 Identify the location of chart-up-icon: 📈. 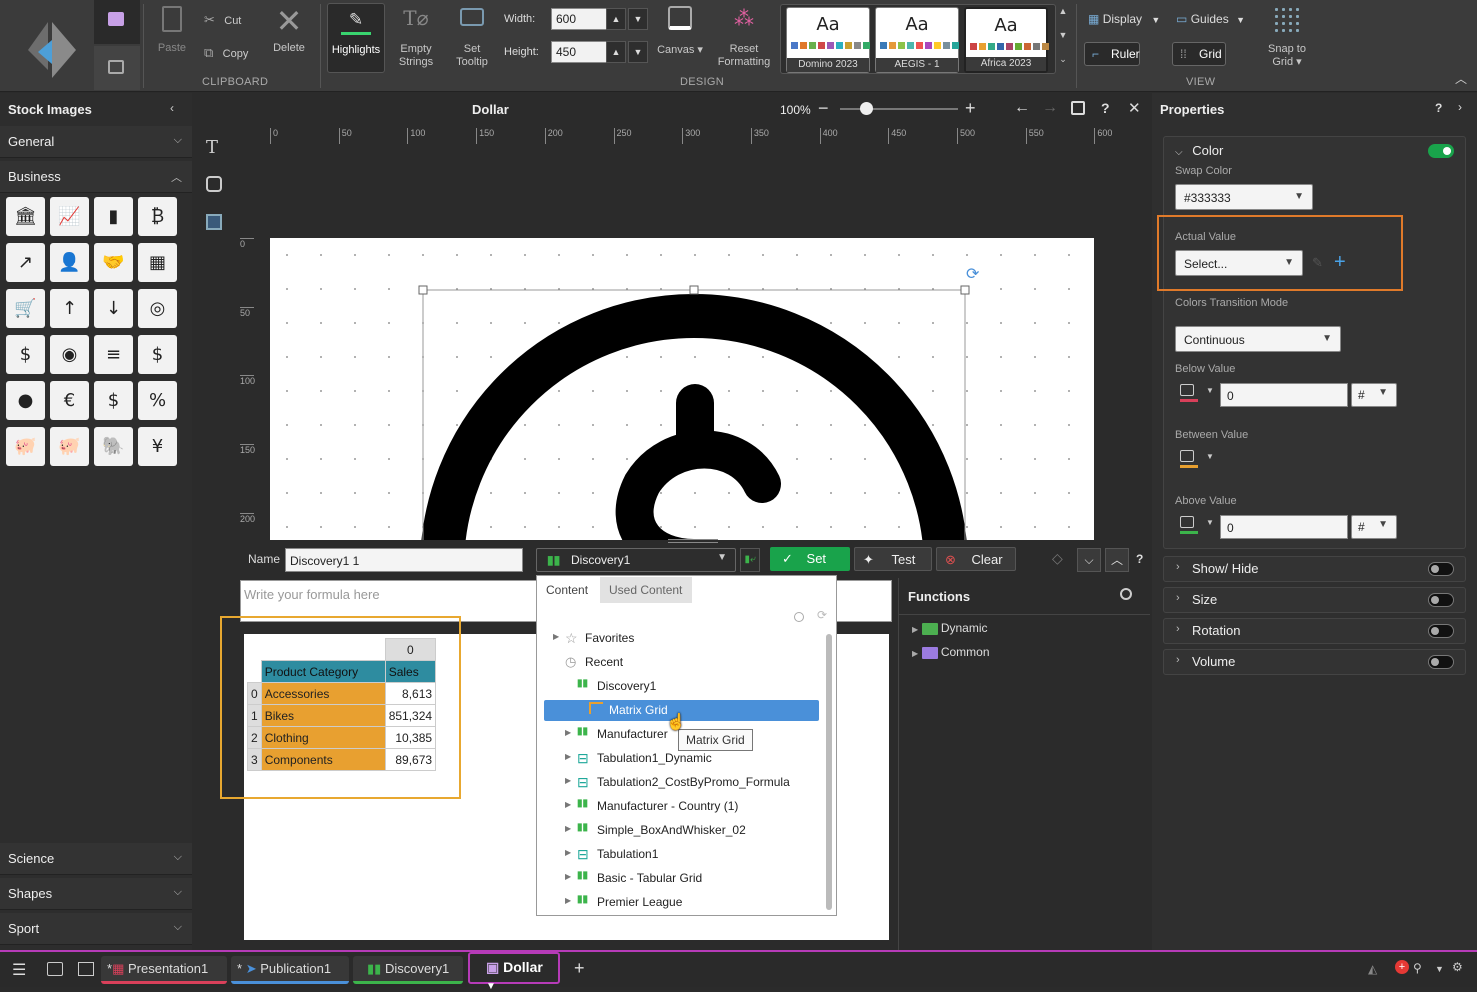
(69, 216).